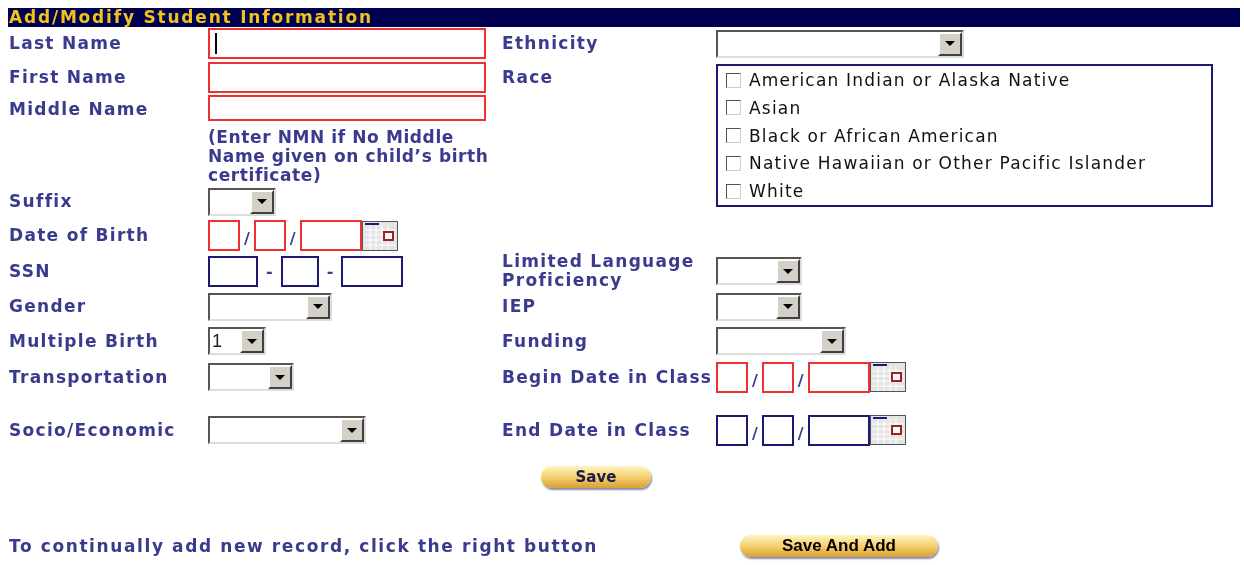  I want to click on field-label: Begin Date in Class, so click(608, 377).